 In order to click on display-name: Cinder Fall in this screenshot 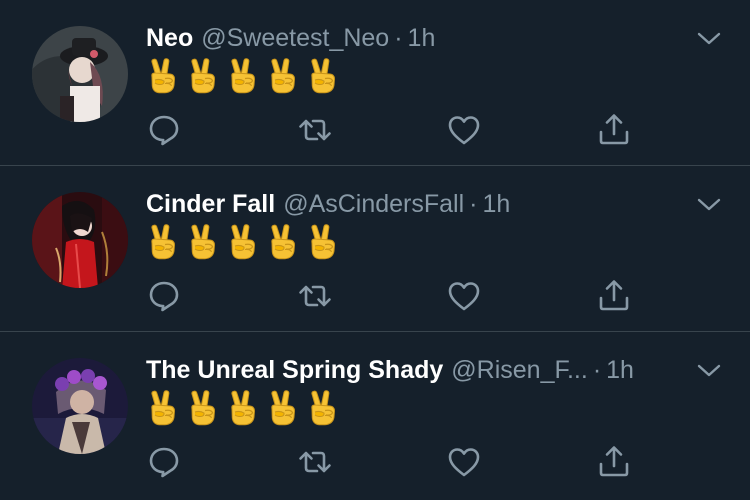, I will do `click(210, 204)`.